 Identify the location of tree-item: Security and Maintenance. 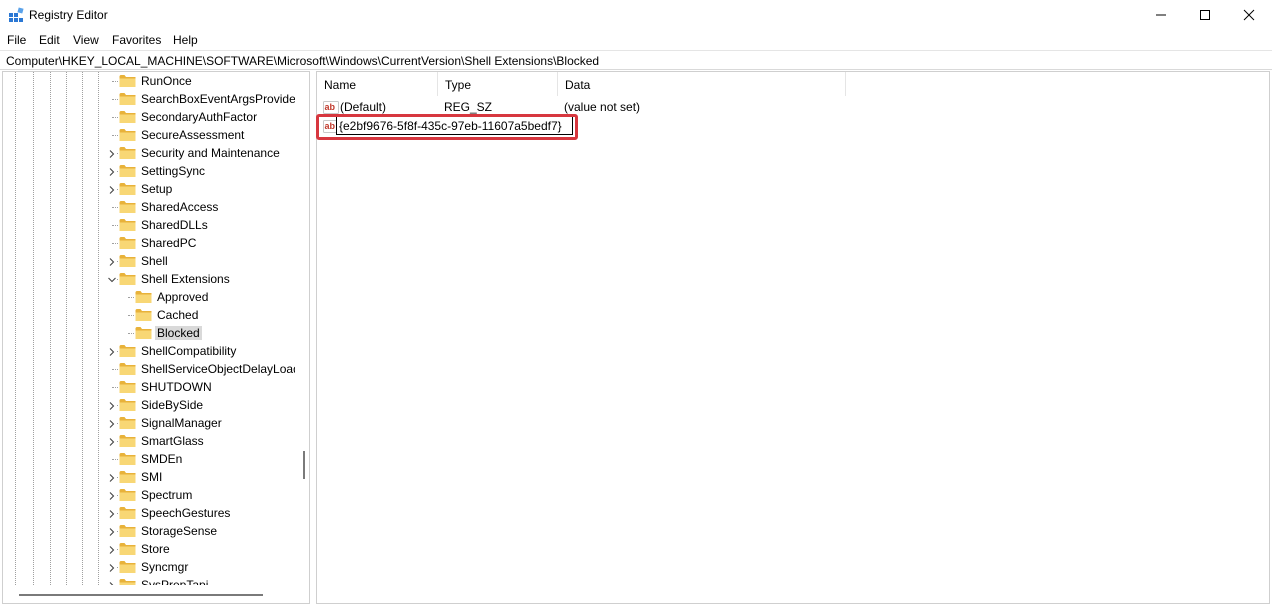
(149, 153).